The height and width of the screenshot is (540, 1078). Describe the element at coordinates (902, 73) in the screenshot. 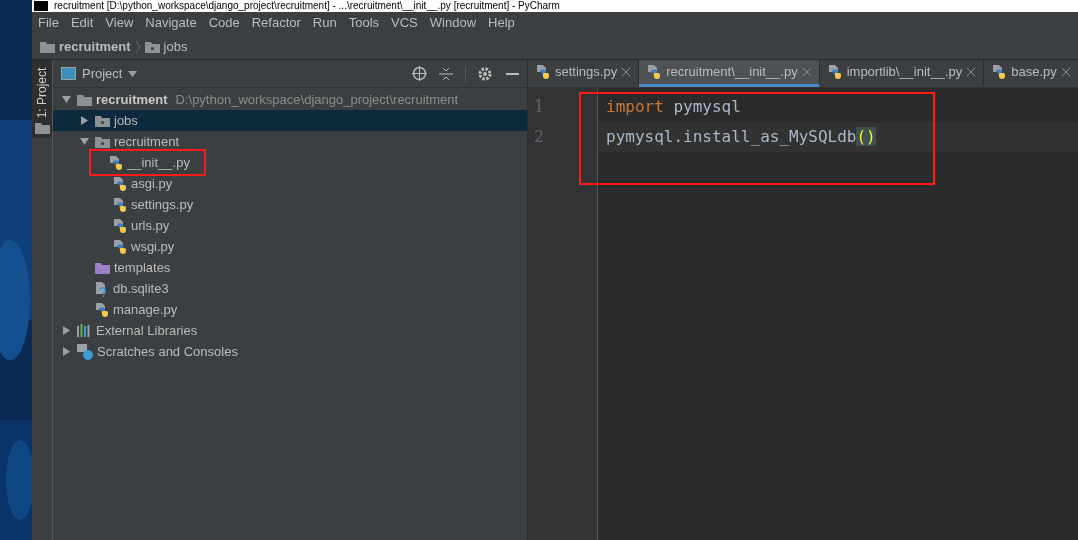

I see `editor-tab: importlib\__init__.py` at that location.